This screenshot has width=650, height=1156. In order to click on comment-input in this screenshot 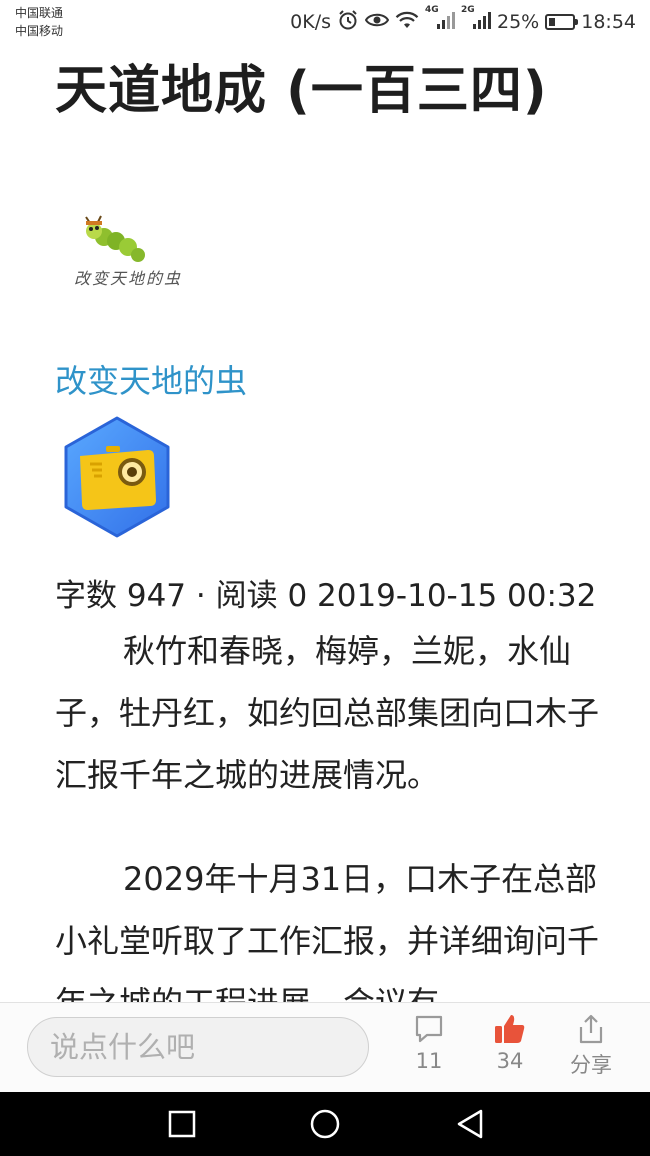, I will do `click(198, 1047)`.